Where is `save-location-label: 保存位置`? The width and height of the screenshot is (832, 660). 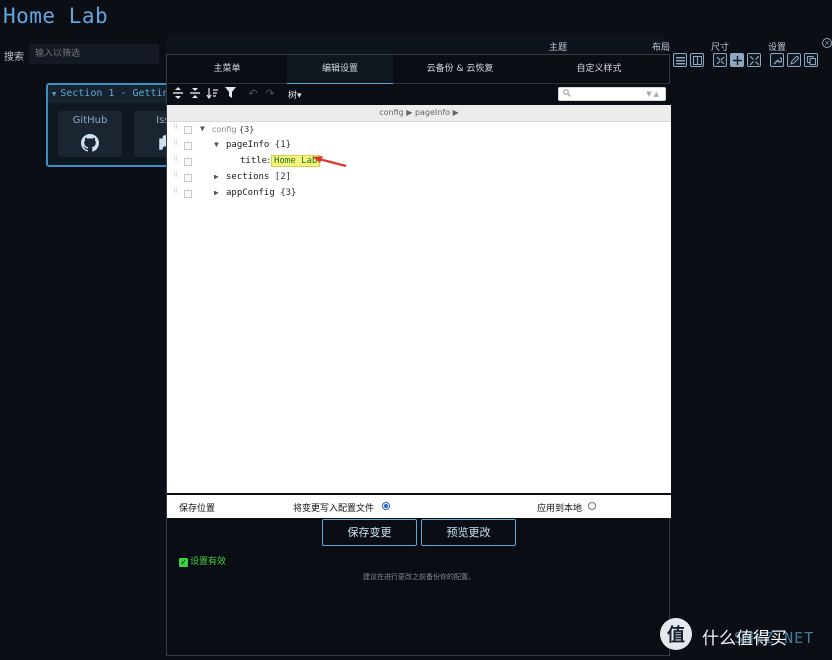
save-location-label: 保存位置 is located at coordinates (197, 509).